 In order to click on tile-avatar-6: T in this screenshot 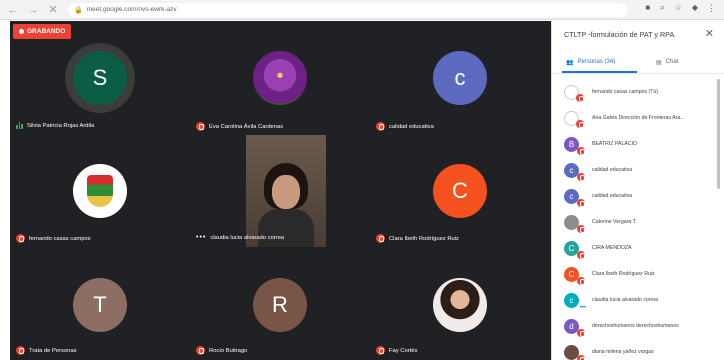, I will do `click(100, 305)`.